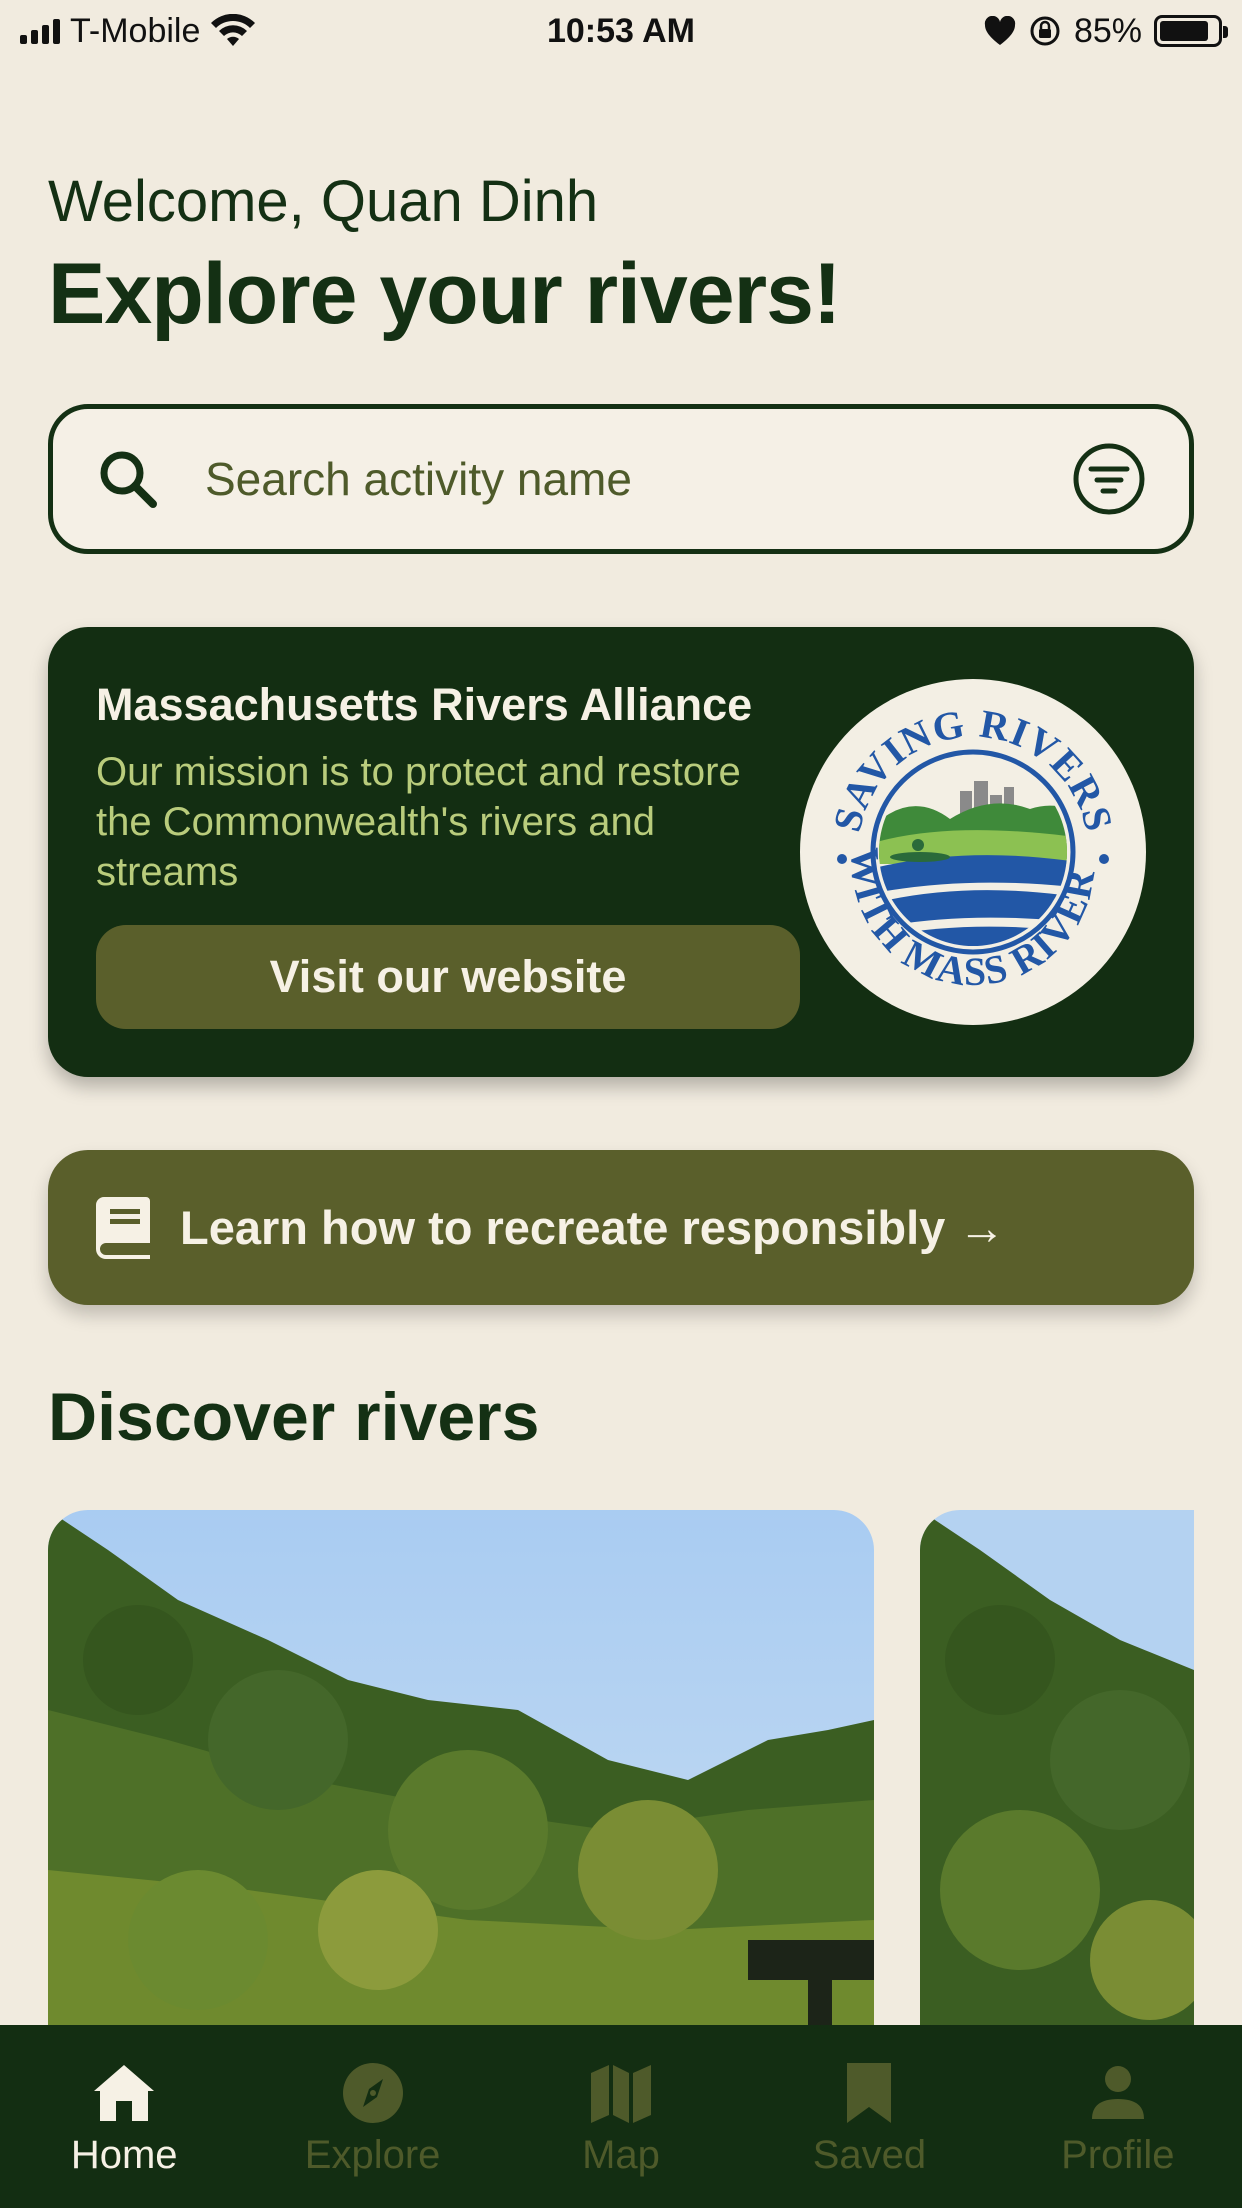 This screenshot has width=1242, height=2208. Describe the element at coordinates (294, 1417) in the screenshot. I see `discover-title: Discover rivers` at that location.